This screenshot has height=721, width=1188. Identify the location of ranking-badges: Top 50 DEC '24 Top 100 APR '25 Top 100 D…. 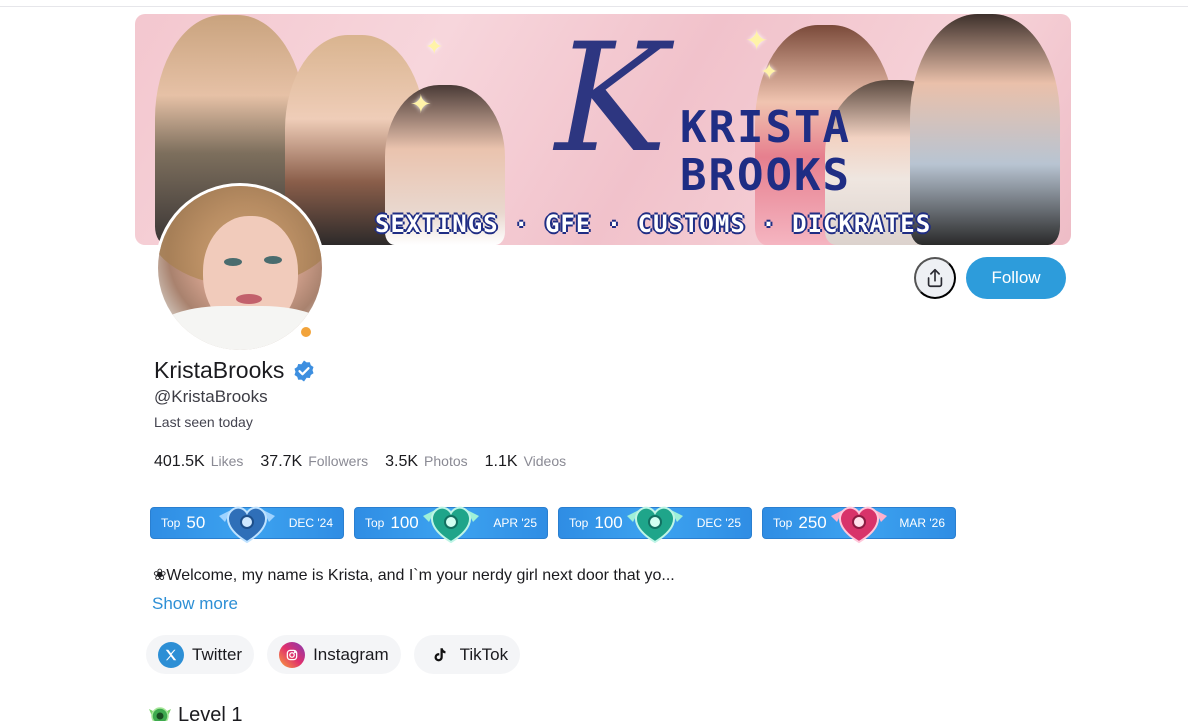
(553, 525).